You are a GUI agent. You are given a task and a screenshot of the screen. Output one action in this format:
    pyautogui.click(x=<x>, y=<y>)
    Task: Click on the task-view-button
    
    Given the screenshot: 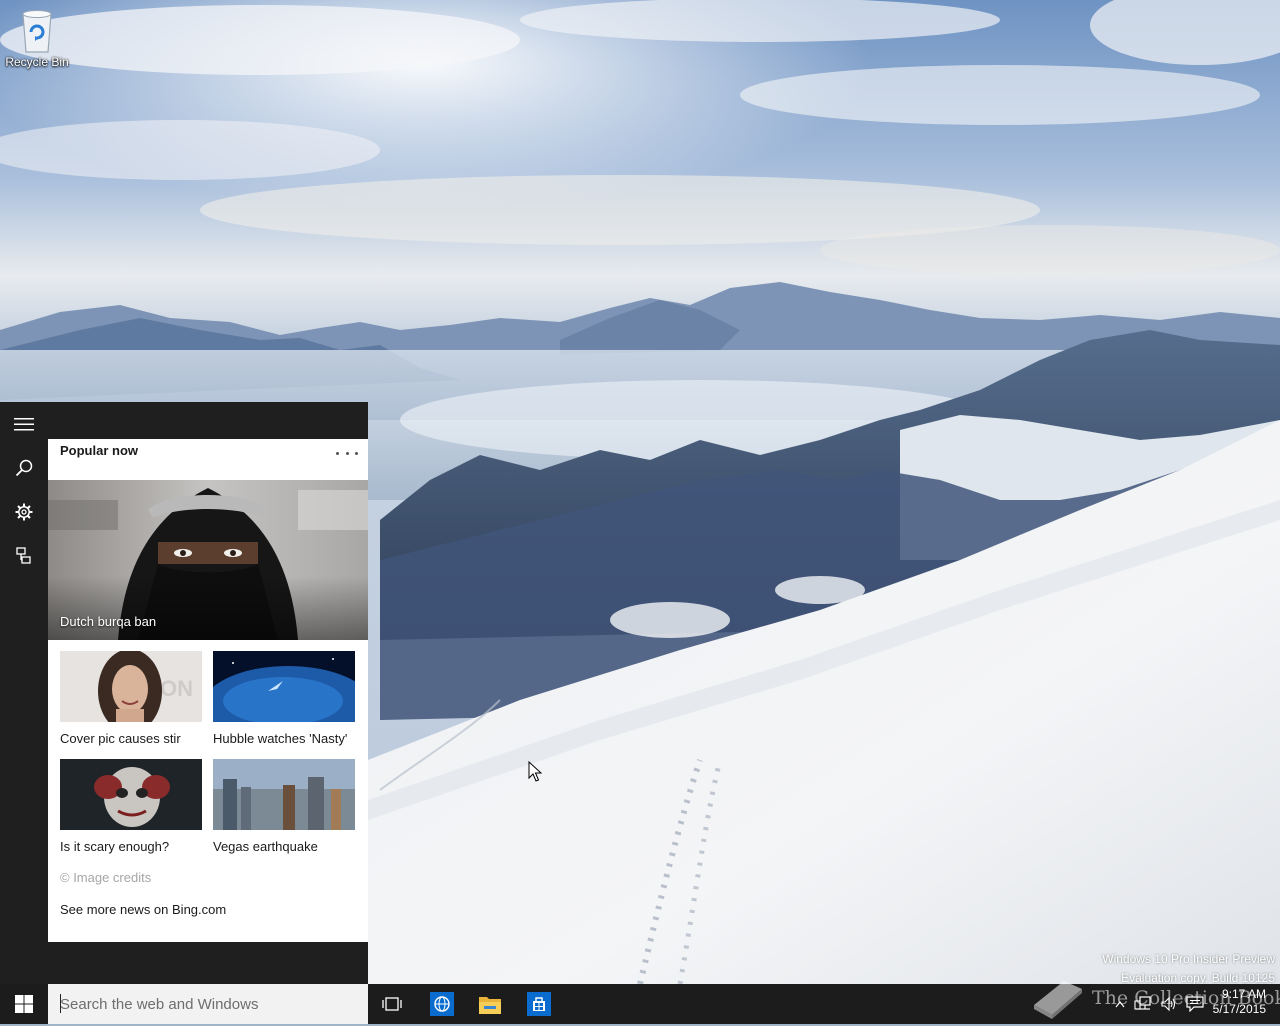 What is the action you would take?
    pyautogui.click(x=392, y=1004)
    